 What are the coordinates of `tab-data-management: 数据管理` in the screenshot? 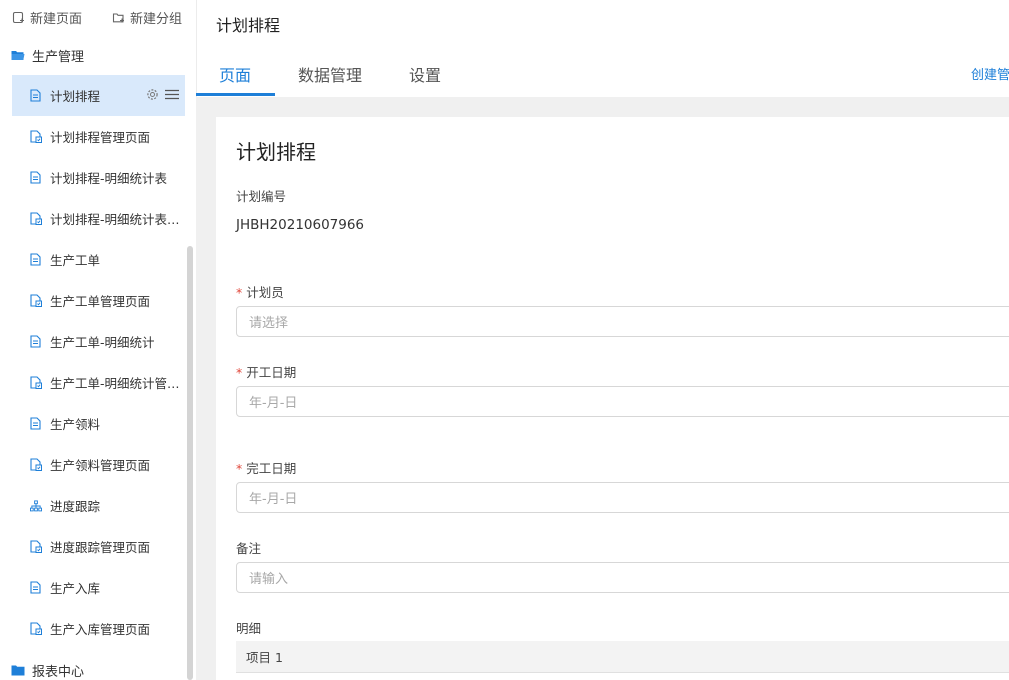 It's located at (330, 74).